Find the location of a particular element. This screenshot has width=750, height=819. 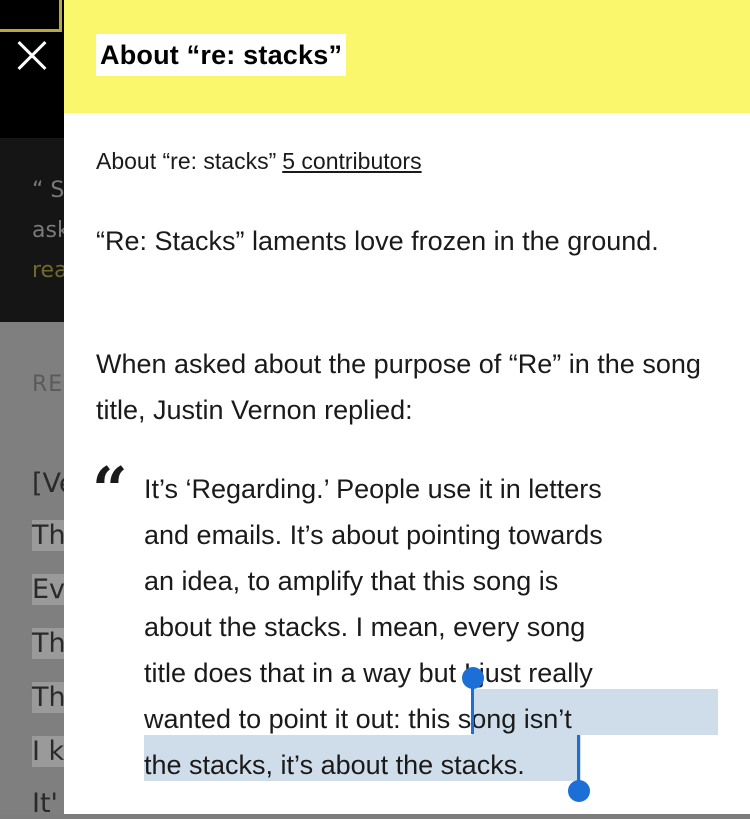

lyric-line: It' is located at coordinates (45, 803).